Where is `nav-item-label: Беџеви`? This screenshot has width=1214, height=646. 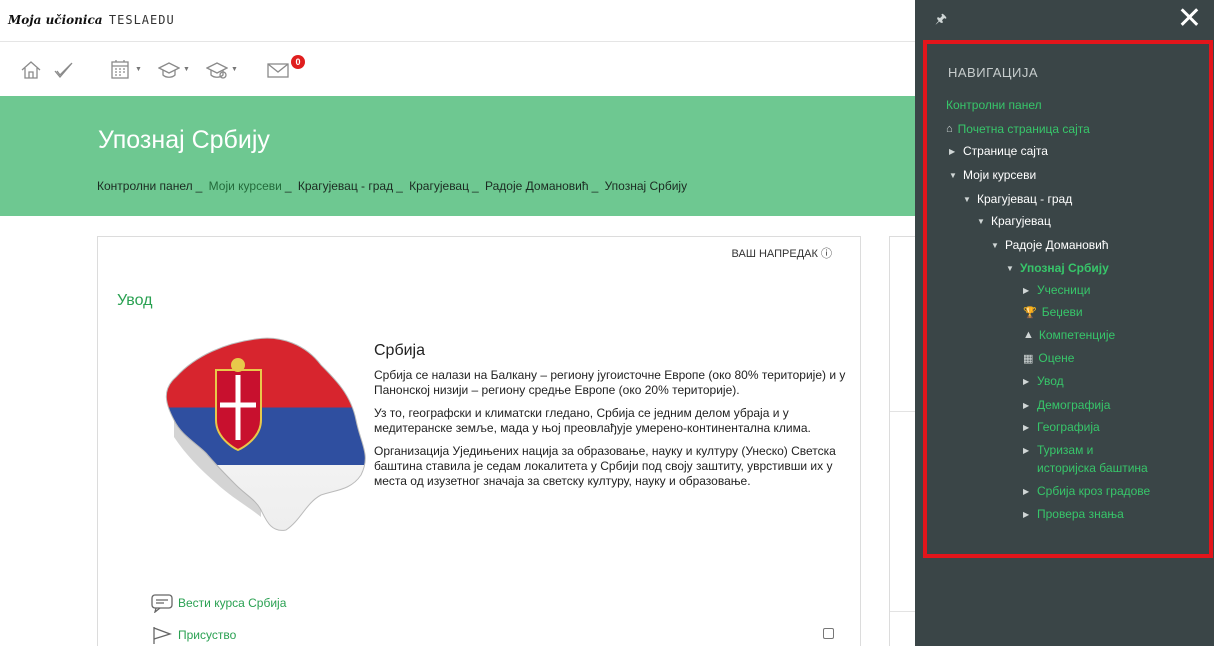 nav-item-label: Беџеви is located at coordinates (1062, 312).